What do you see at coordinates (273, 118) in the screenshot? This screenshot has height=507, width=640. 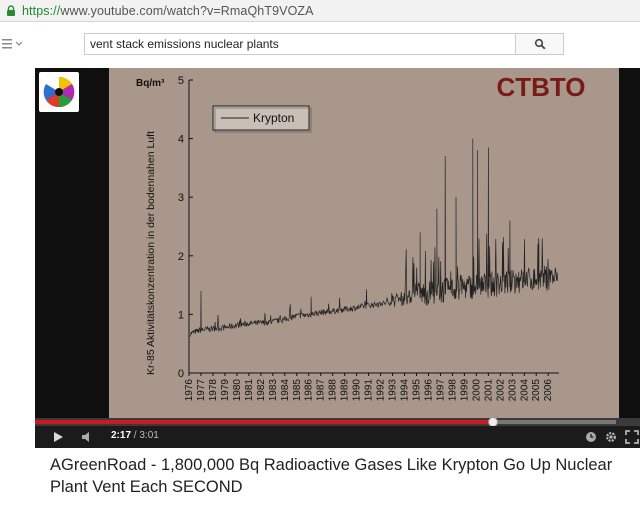 I see `legend-label-krypton: Krypton` at bounding box center [273, 118].